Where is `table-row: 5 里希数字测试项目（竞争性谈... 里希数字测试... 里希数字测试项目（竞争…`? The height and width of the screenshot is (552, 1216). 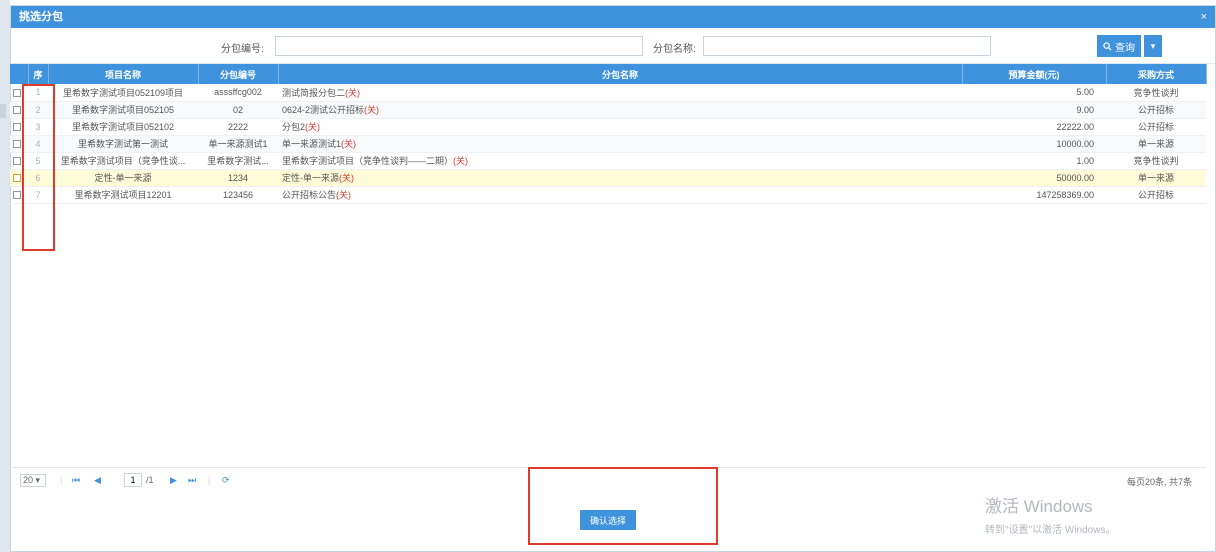
table-row: 5 里希数字测试项目（竞争性谈... 里希数字测试... 里希数字测试项目（竞争… is located at coordinates (608, 161).